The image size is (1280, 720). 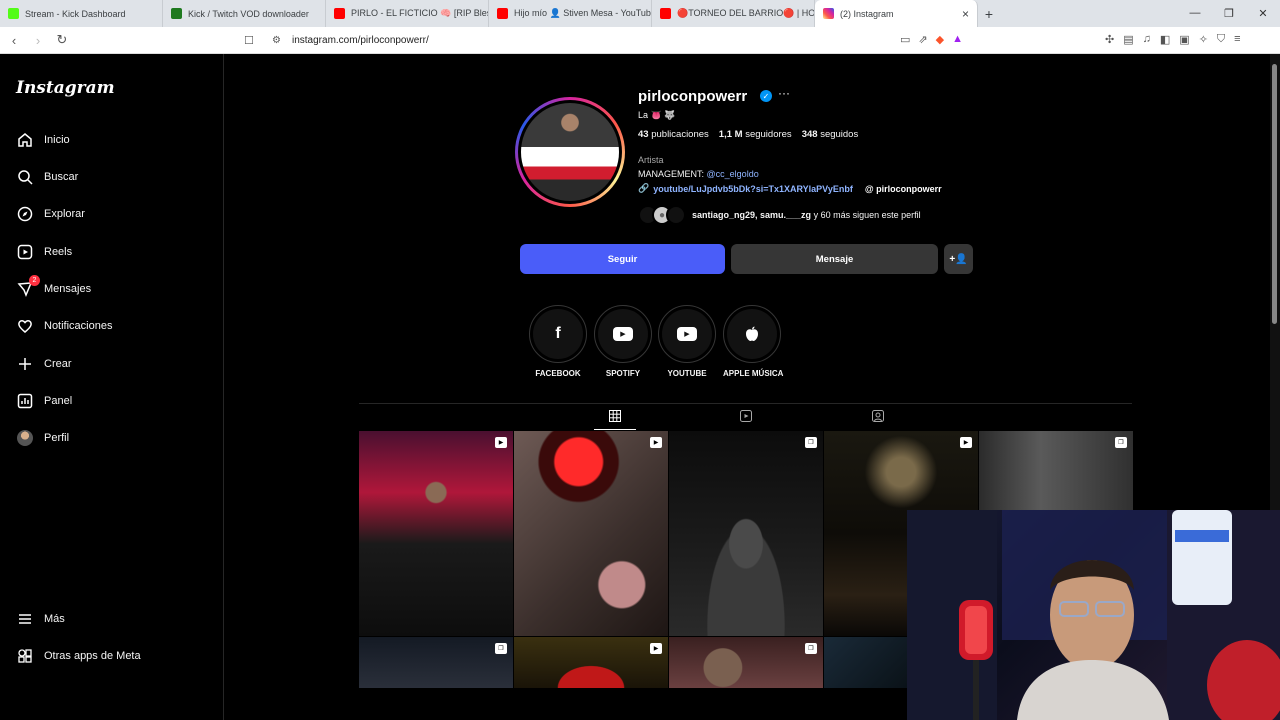 I want to click on followers-stat: 1,1 M seguidores, so click(x=755, y=134).